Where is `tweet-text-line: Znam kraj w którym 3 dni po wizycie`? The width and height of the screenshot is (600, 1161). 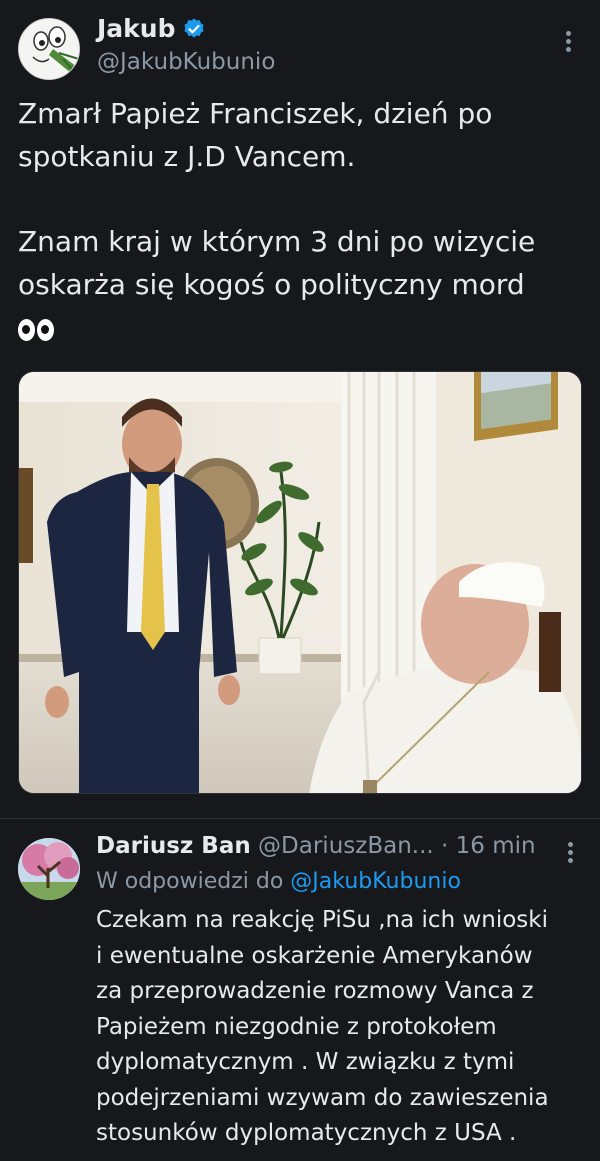
tweet-text-line: Znam kraj w którym 3 dni po wizycie is located at coordinates (277, 241).